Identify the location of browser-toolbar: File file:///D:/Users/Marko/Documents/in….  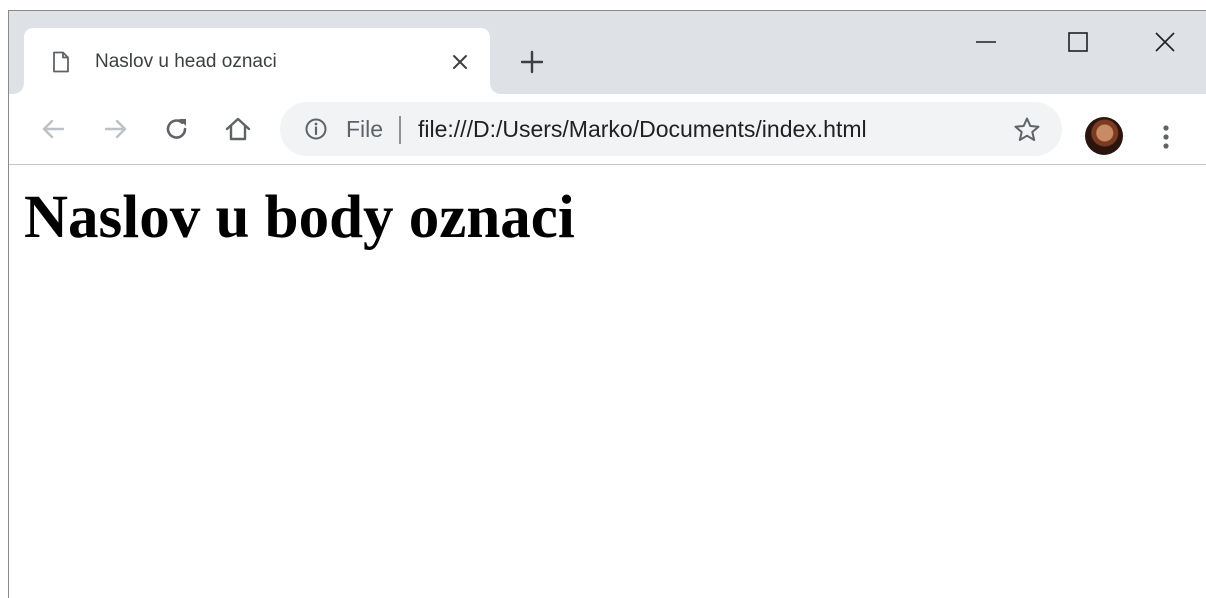
(607, 129).